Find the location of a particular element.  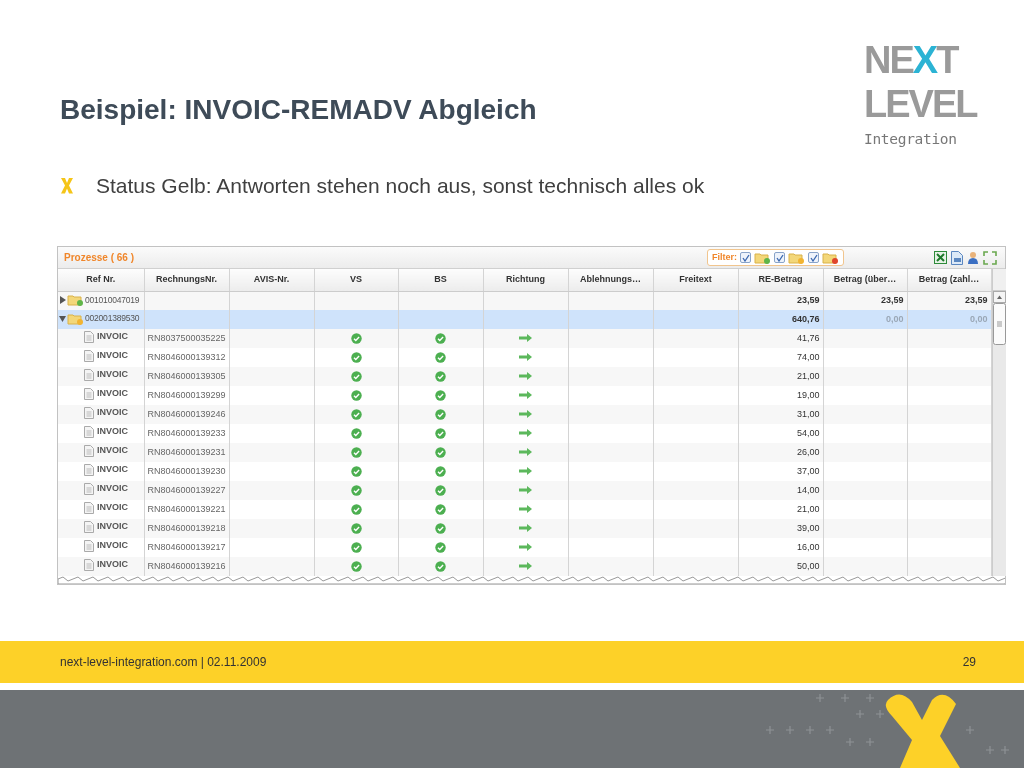

bullet-text: Status Gelb: Antworten stehen noch aus, sonst technisch alles ok is located at coordinates (400, 186).